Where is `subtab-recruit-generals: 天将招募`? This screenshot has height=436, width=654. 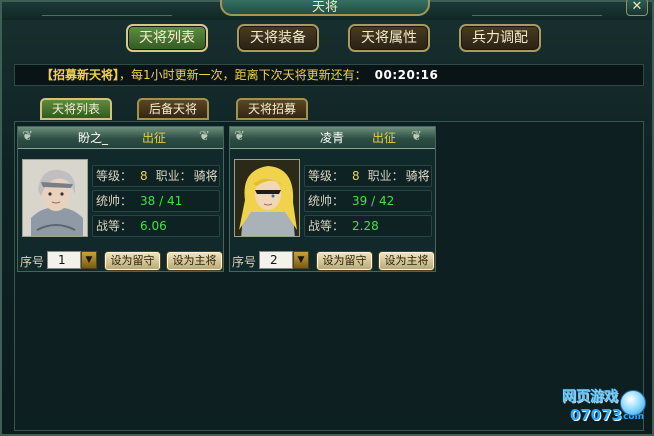
subtab-recruit-generals: 天将招募 is located at coordinates (272, 109).